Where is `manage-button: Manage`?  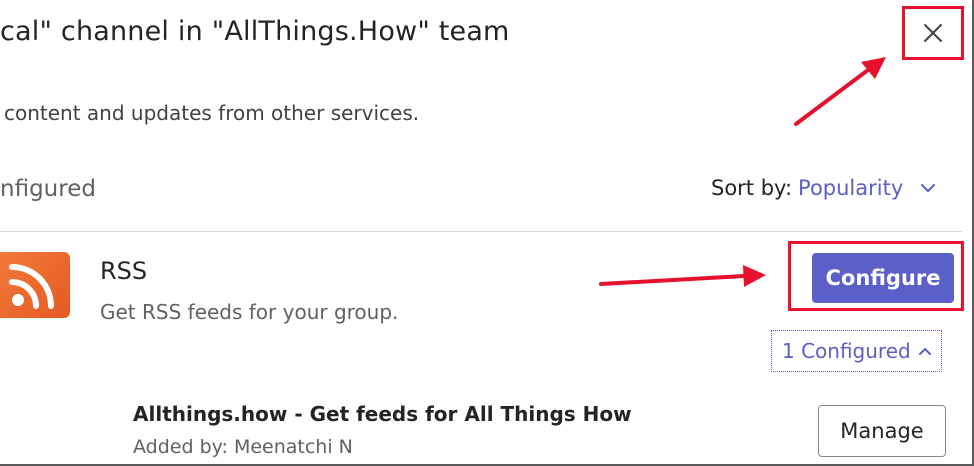 manage-button: Manage is located at coordinates (882, 431).